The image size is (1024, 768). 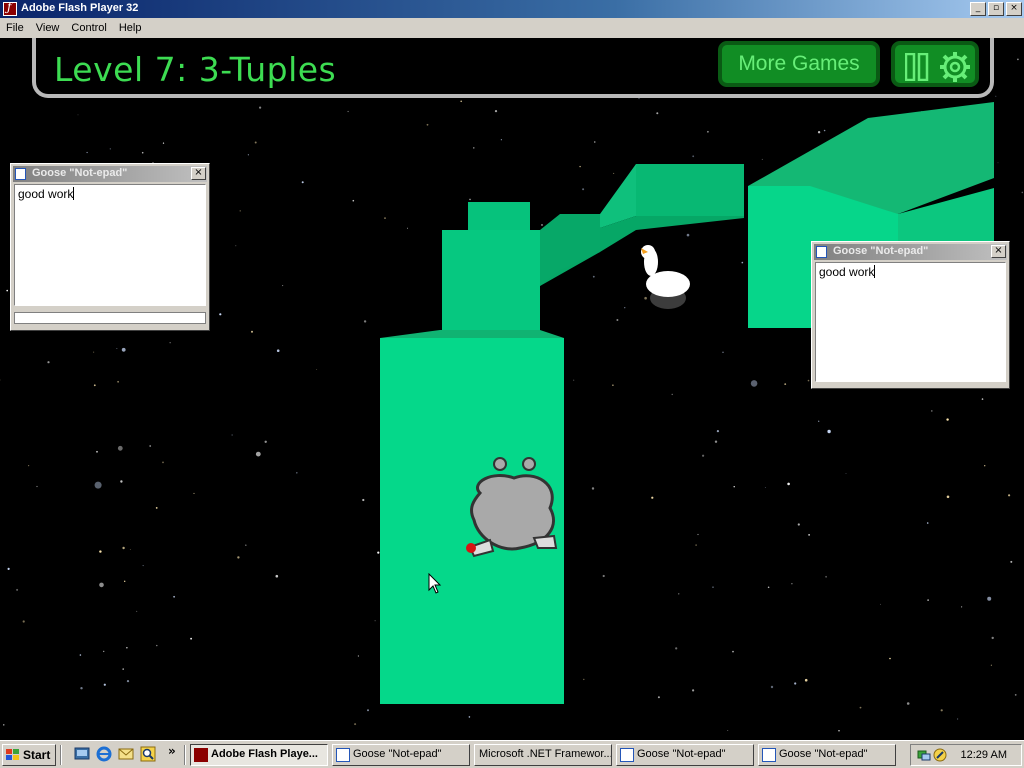 What do you see at coordinates (545, 541) in the screenshot?
I see `creature-foot-right` at bounding box center [545, 541].